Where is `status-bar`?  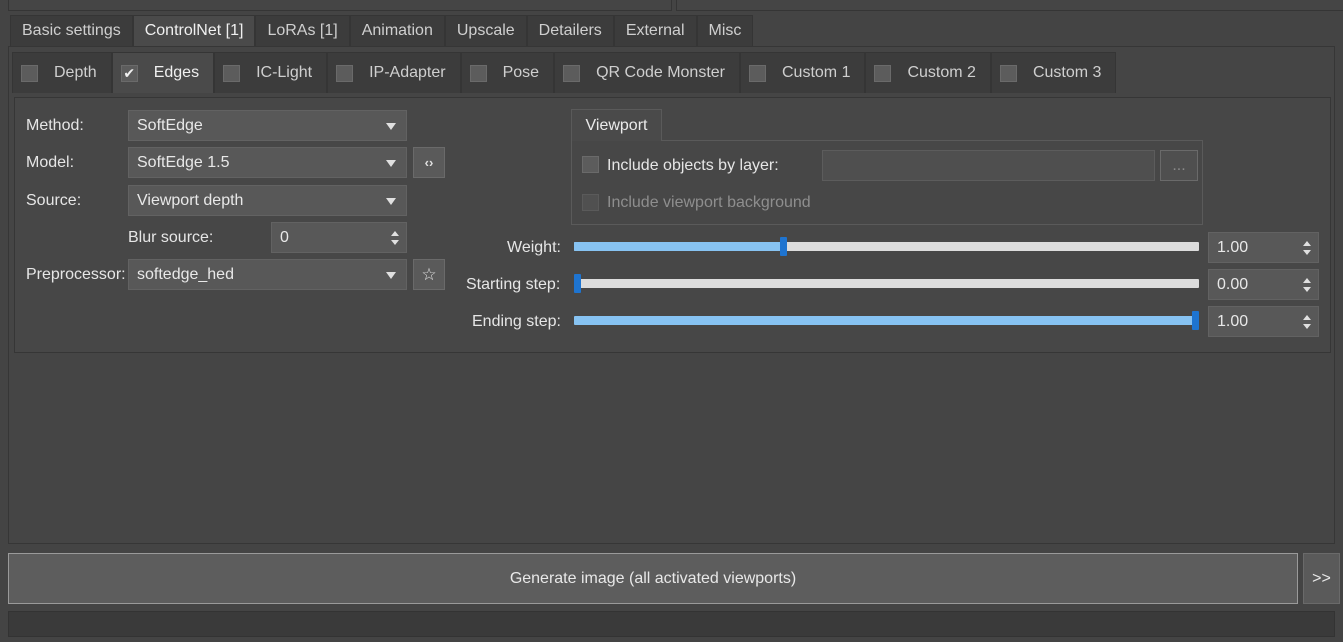
status-bar is located at coordinates (671, 624).